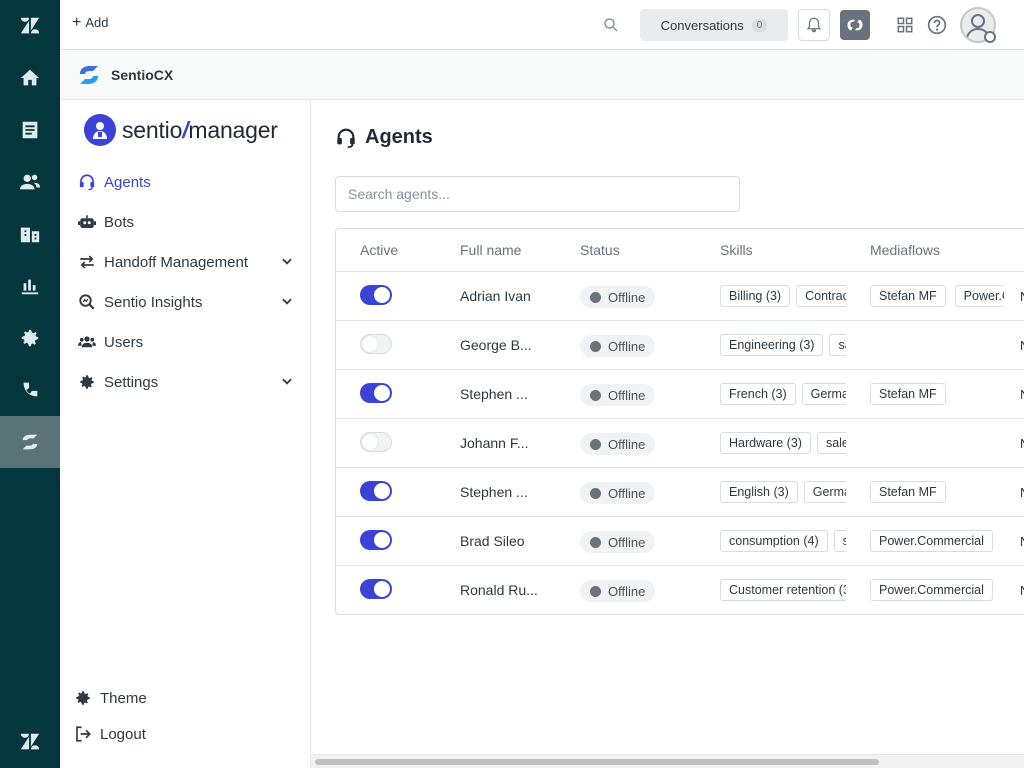  I want to click on mediaflows-cell: Stefan MF Power.Commercial, so click(937, 297).